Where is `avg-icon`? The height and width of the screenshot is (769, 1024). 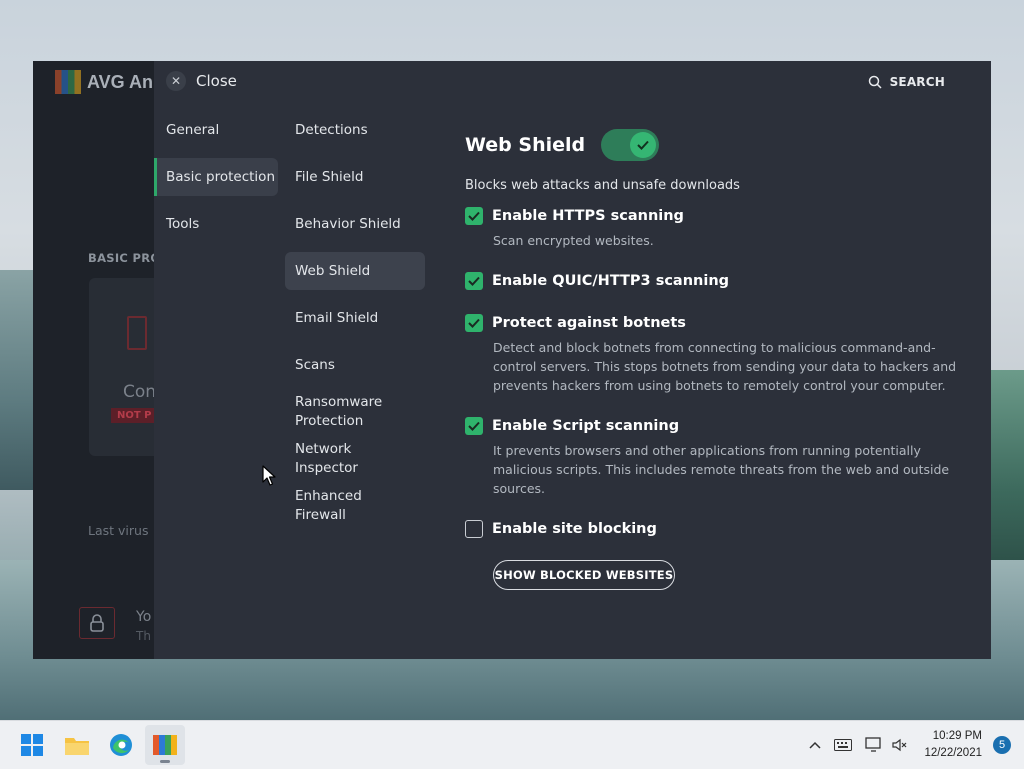
avg-icon is located at coordinates (165, 745).